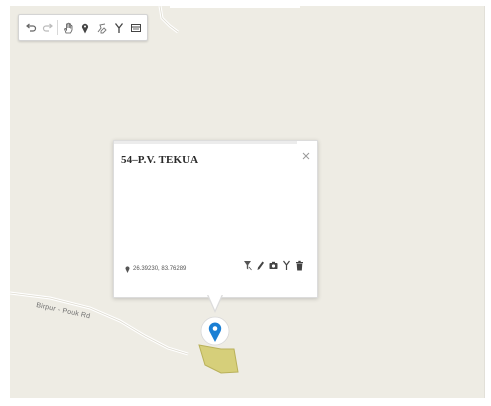 The width and height of the screenshot is (491, 406). Describe the element at coordinates (306, 156) in the screenshot. I see `close-icon` at that location.